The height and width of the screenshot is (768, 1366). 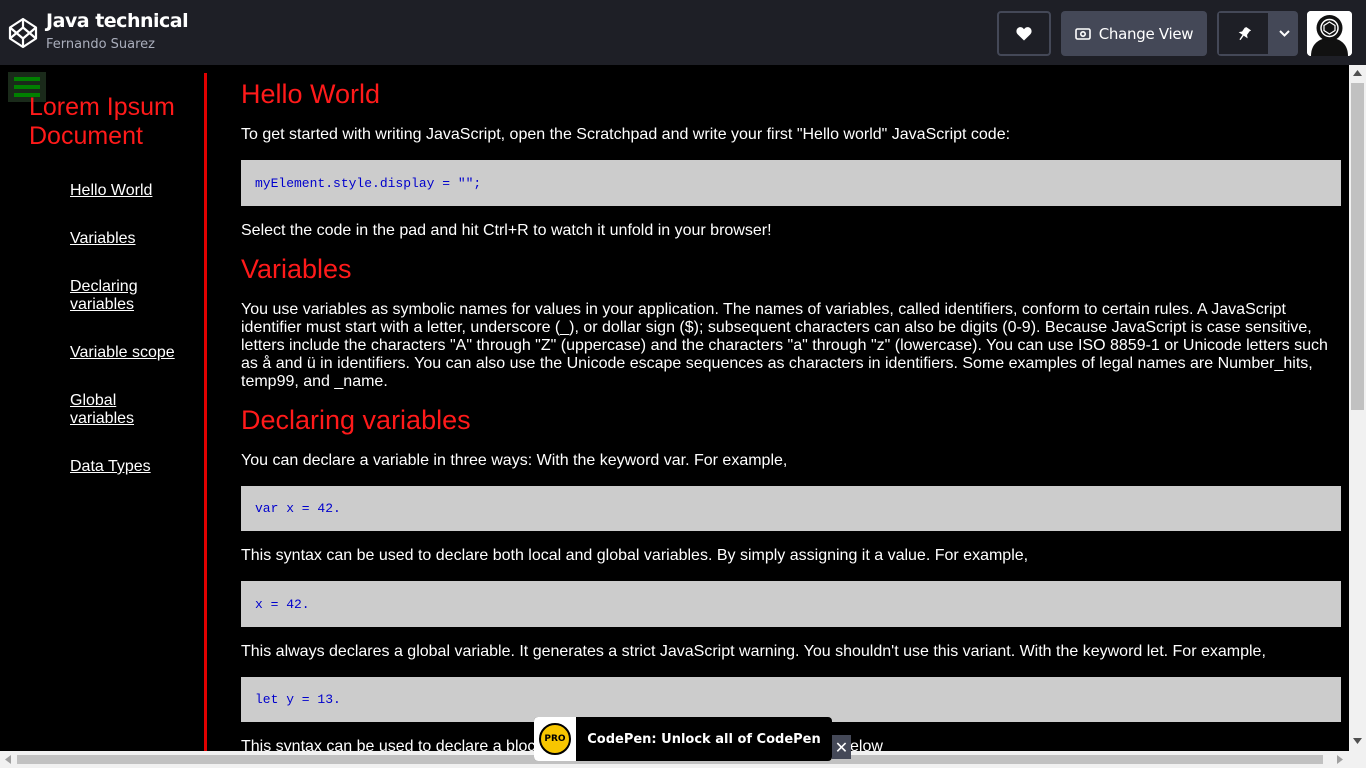 I want to click on love-button, so click(x=1024, y=33).